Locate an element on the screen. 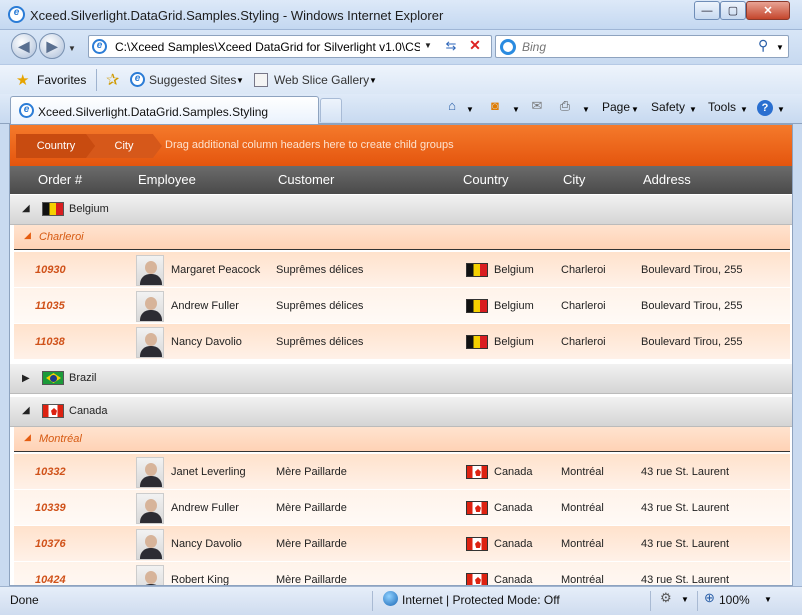 The height and width of the screenshot is (615, 802). cell-order: 11038 is located at coordinates (50, 342).